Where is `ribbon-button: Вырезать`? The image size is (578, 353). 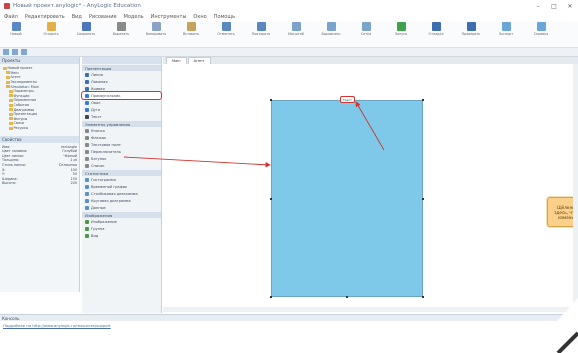 ribbon-button: Вырезать is located at coordinates (121, 29).